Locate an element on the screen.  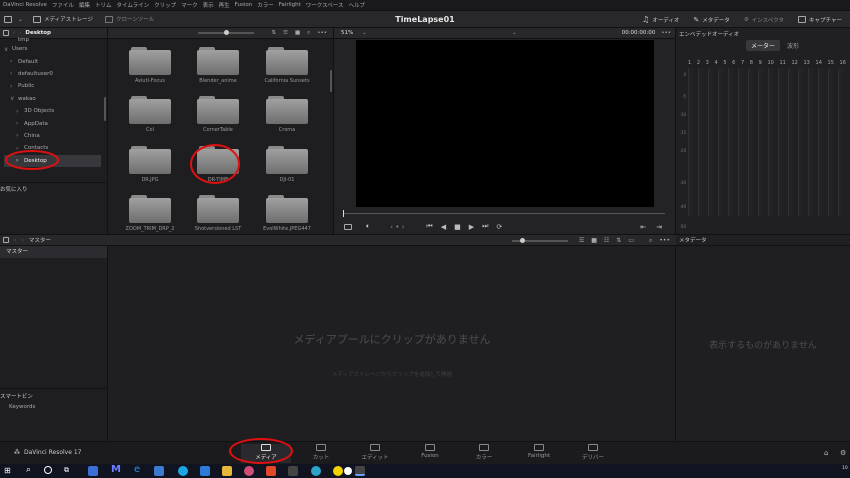
page-tab-fairlight: Fairlight is located at coordinates (539, 451).